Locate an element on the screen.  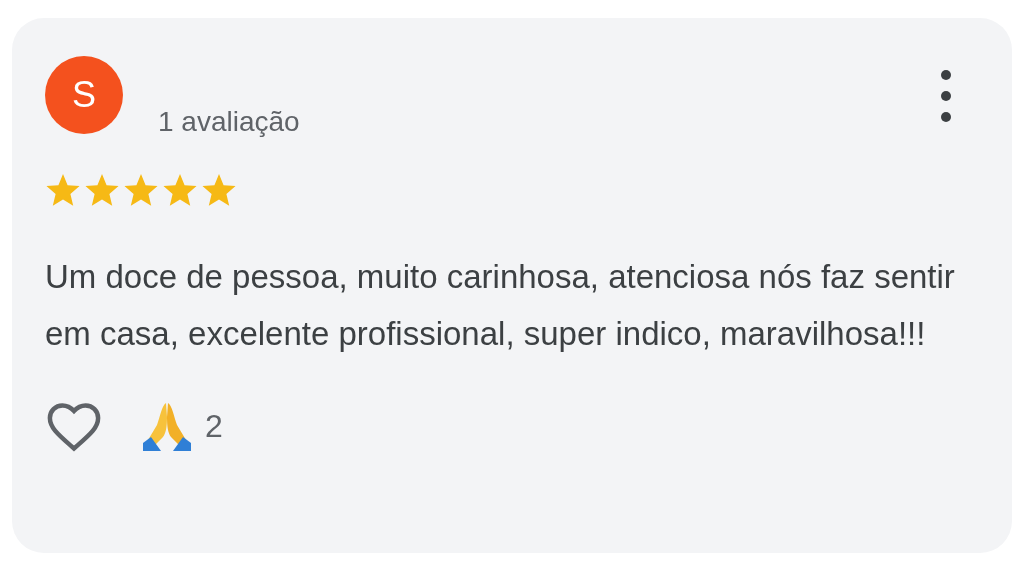
praying-hands-icon is located at coordinates (167, 426).